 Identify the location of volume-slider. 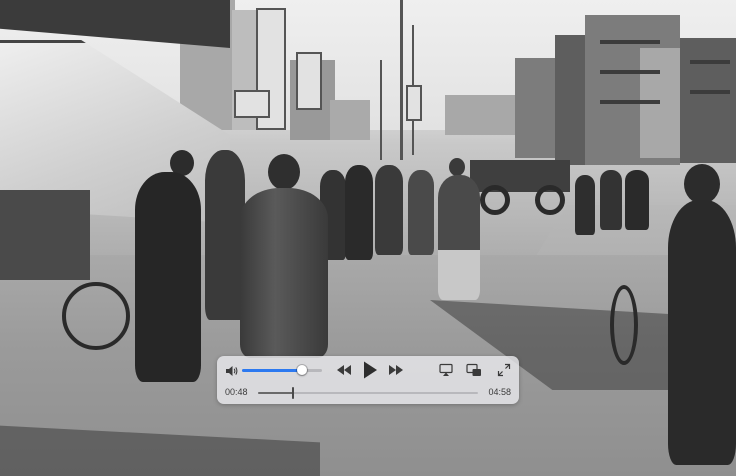
(282, 370).